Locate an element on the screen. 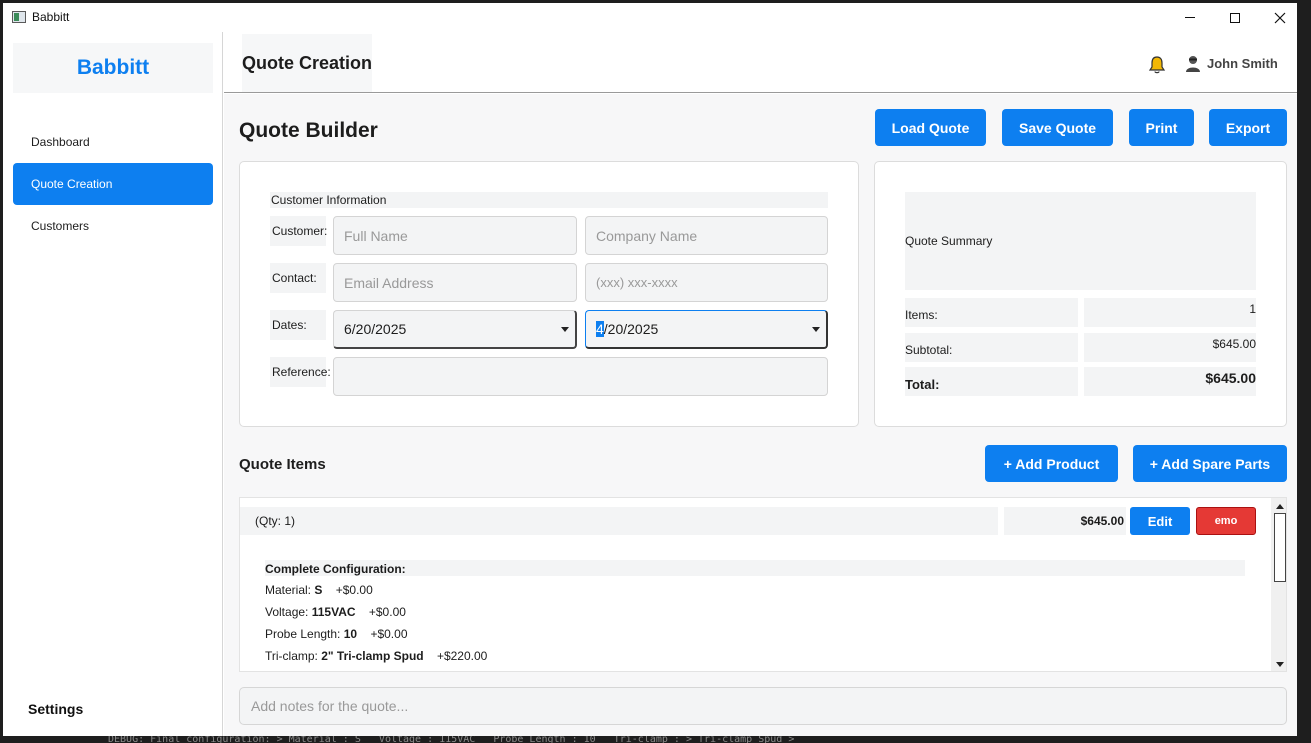 The image size is (1311, 743). subtotal-label: Subtotal: is located at coordinates (991, 347).